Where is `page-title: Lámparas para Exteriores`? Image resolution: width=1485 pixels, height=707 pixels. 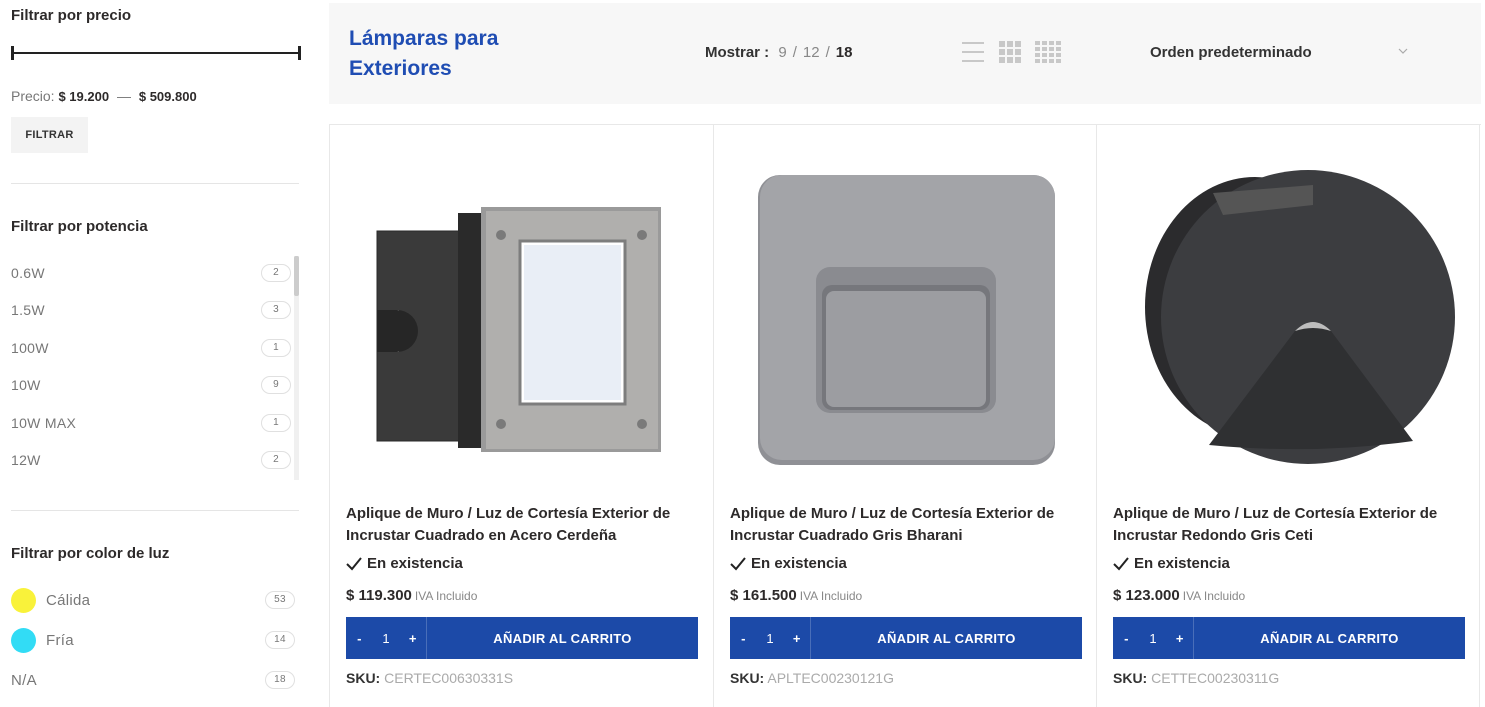
page-title: Lámparas para Exteriores is located at coordinates (424, 53).